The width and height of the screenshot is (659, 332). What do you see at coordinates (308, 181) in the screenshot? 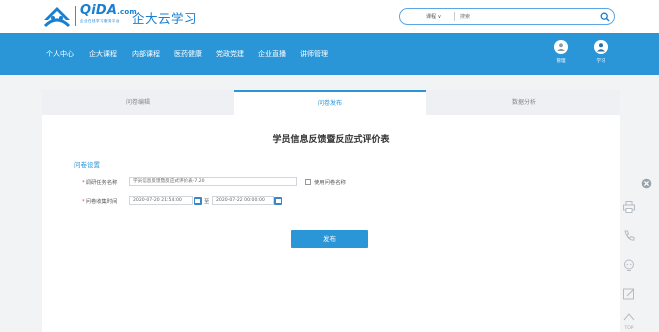
I see `use-name-checkbox` at bounding box center [308, 181].